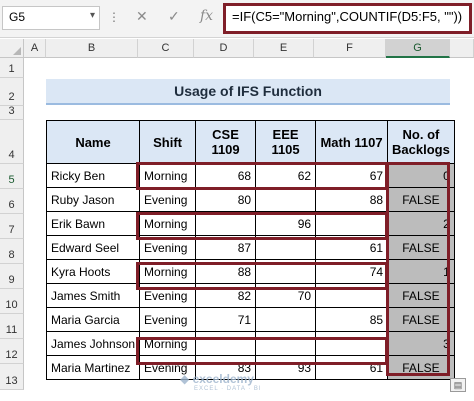  I want to click on name-box-value: G5, so click(17, 17).